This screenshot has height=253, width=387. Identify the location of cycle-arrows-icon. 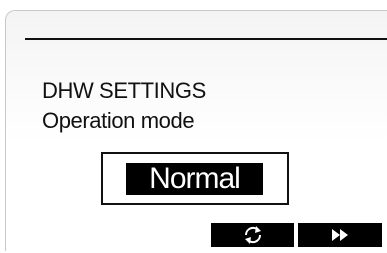
(253, 235).